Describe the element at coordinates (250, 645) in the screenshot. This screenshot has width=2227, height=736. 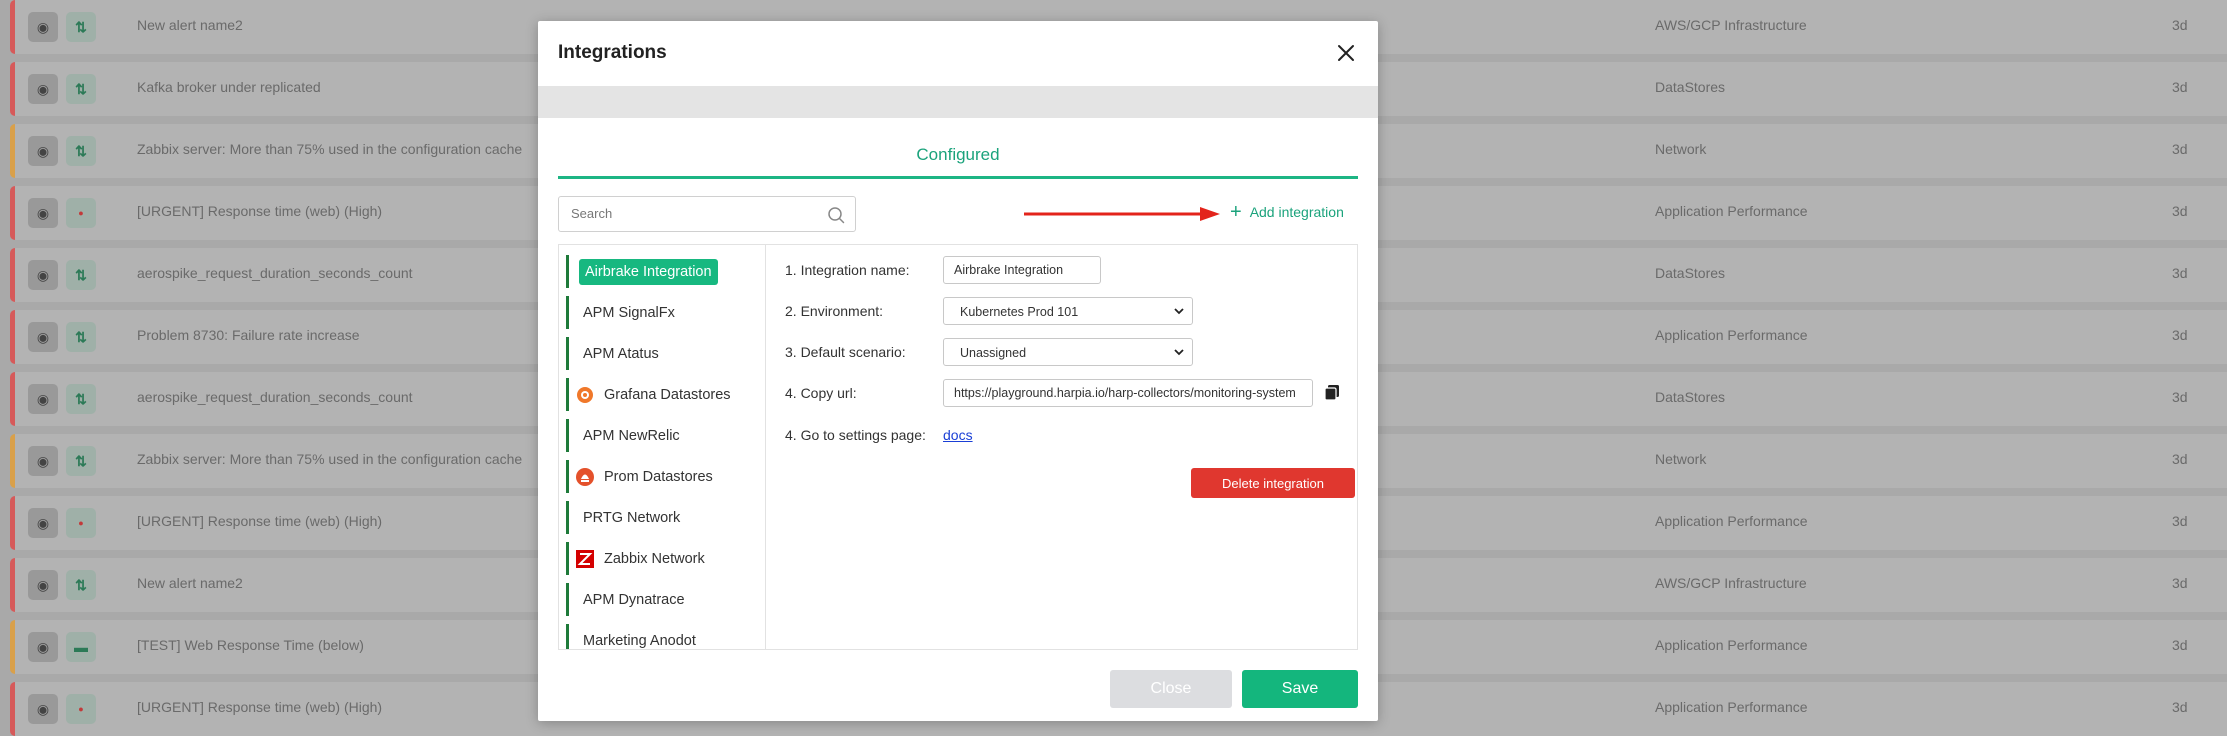
I see `alert-title: [TEST] Web Response Time (below)` at that location.